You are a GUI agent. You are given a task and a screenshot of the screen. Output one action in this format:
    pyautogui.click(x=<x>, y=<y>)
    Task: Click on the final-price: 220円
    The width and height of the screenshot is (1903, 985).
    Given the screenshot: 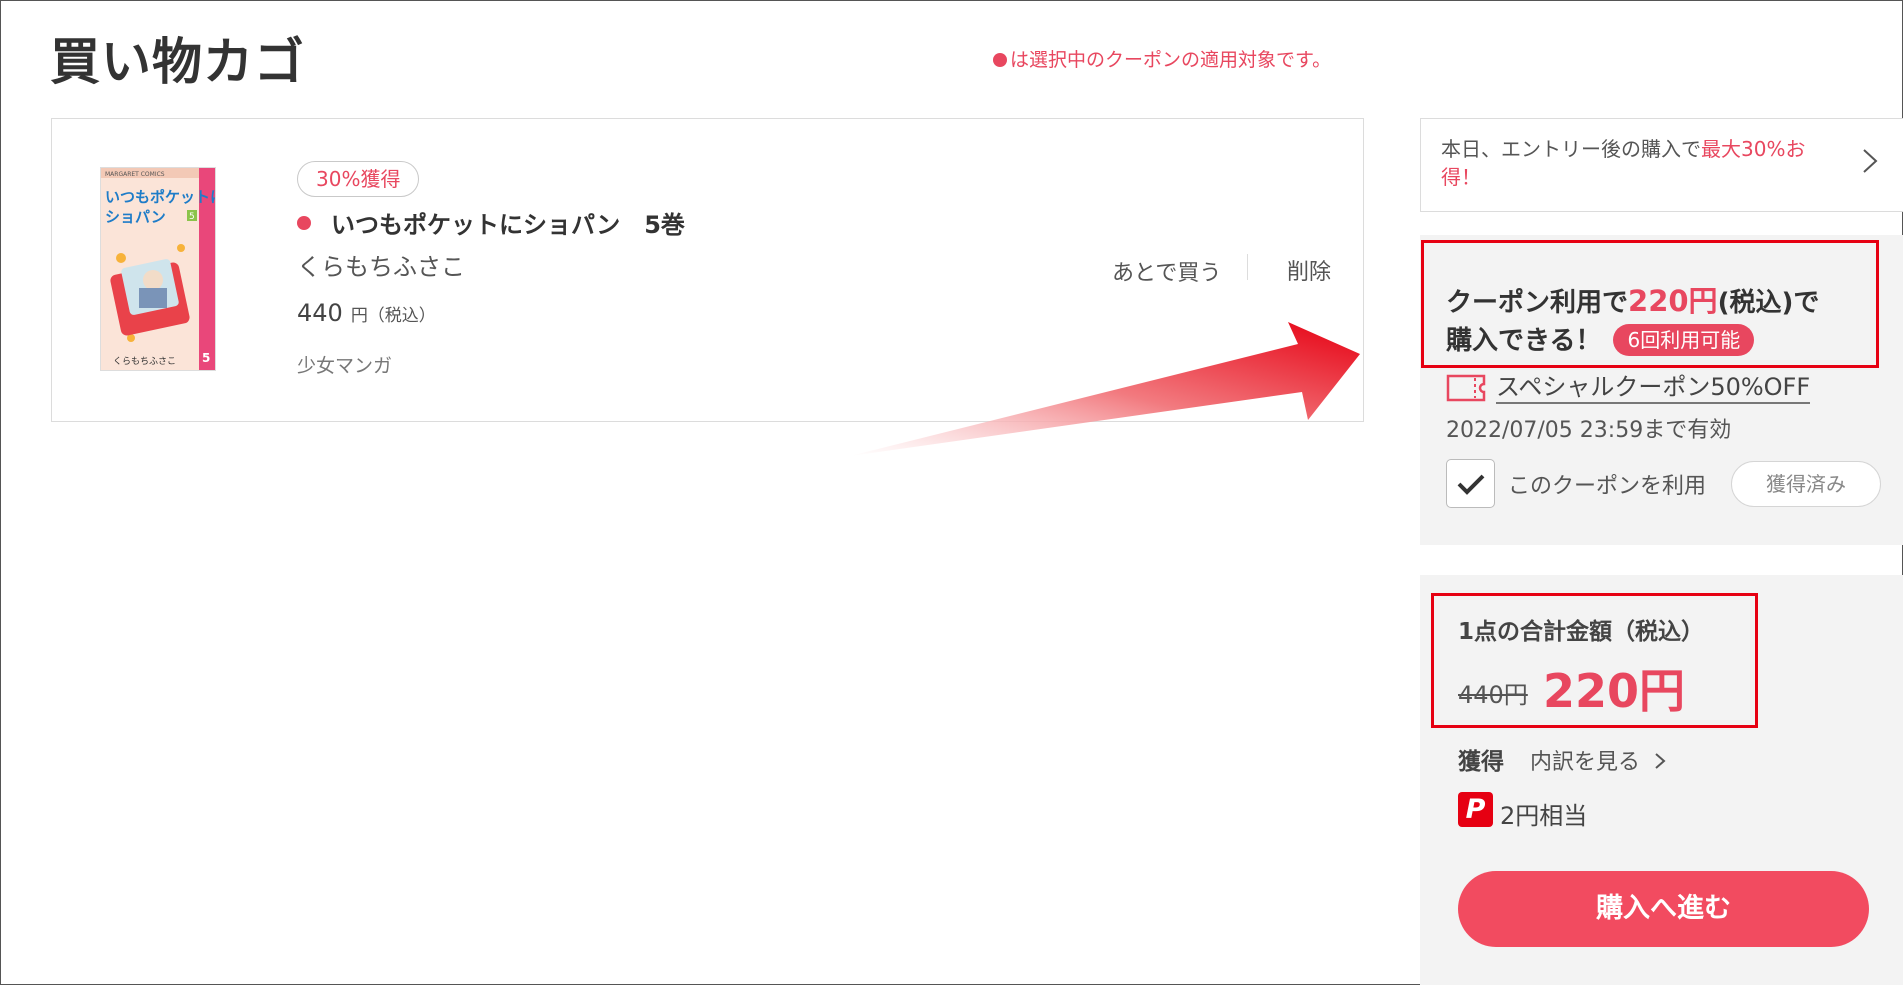 What is the action you would take?
    pyautogui.click(x=1614, y=691)
    